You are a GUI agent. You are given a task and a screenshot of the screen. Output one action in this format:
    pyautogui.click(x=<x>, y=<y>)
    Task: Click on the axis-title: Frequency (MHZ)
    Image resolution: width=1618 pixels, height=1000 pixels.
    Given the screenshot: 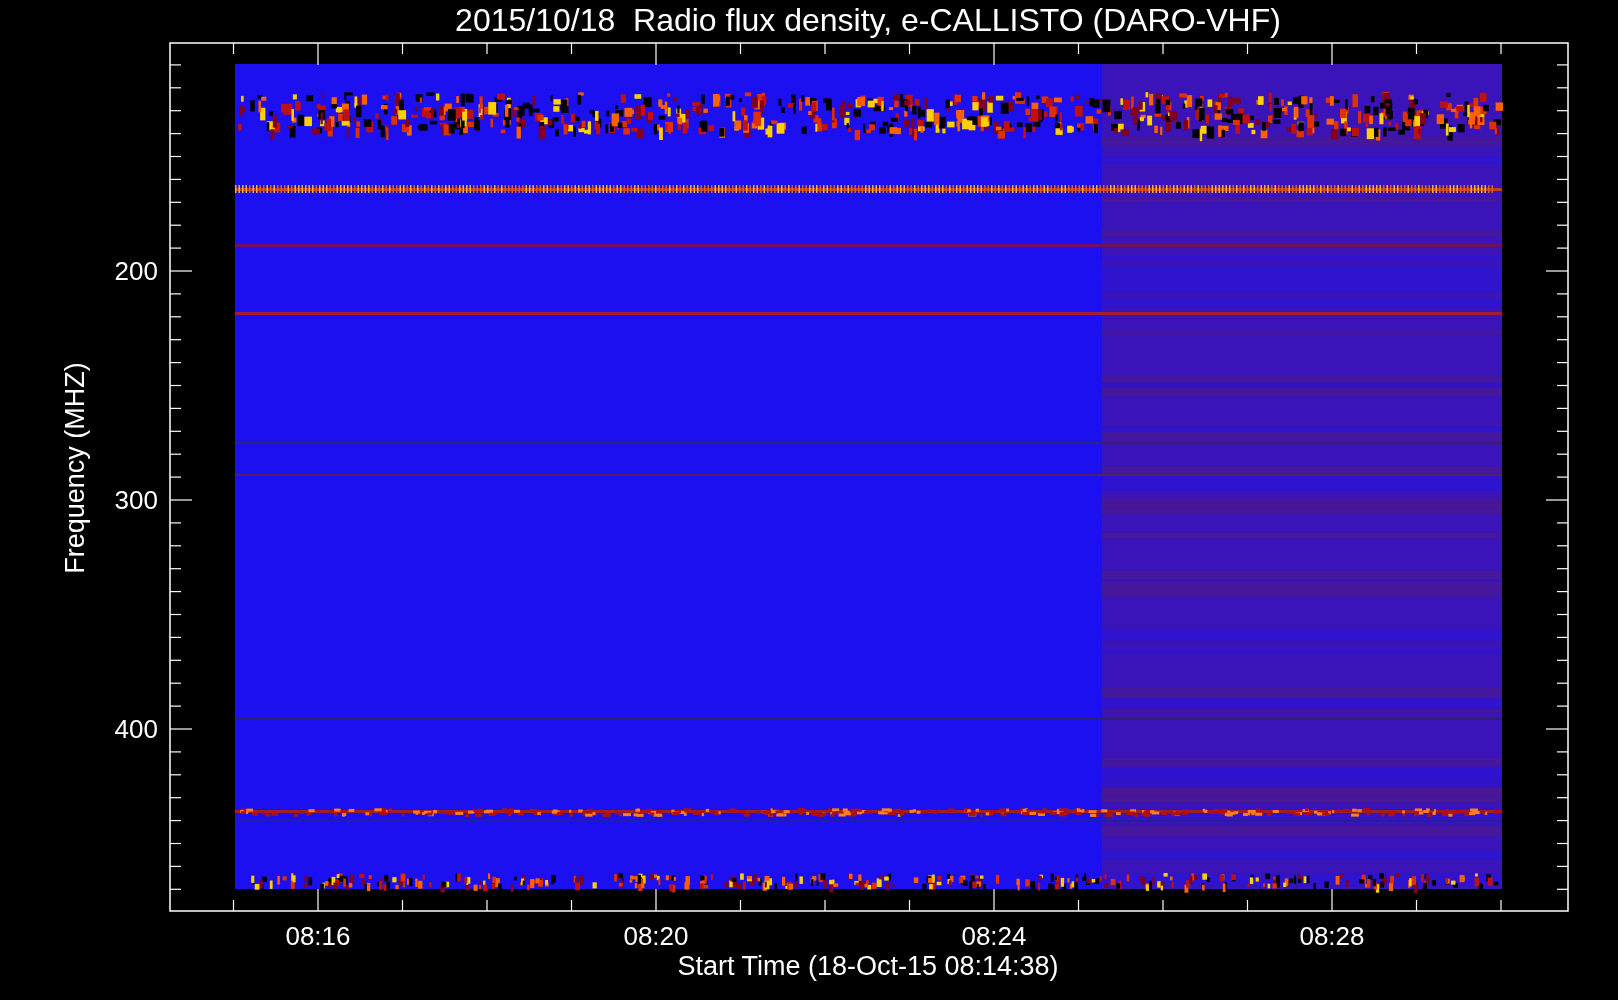 What is the action you would take?
    pyautogui.click(x=75, y=468)
    